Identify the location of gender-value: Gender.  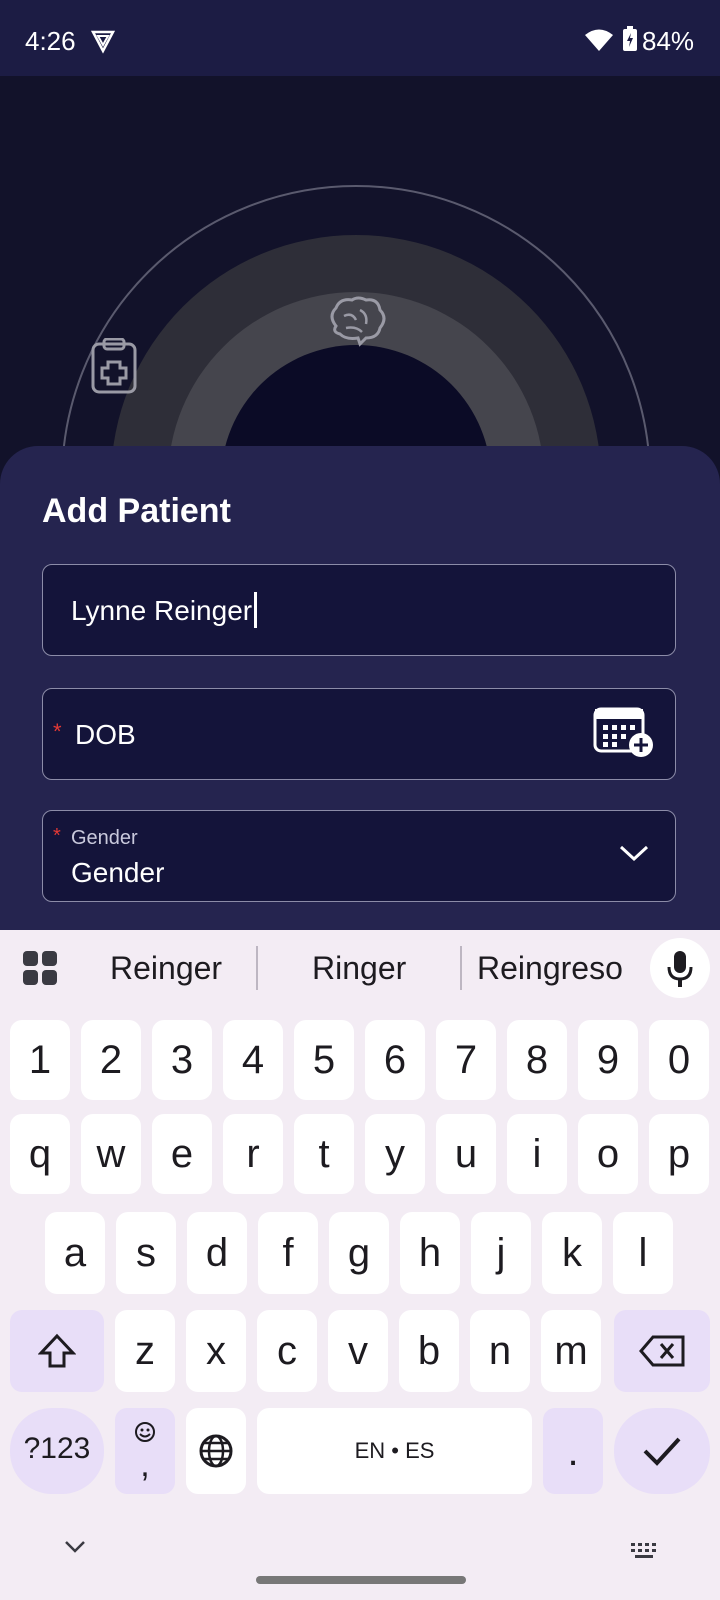
(118, 872).